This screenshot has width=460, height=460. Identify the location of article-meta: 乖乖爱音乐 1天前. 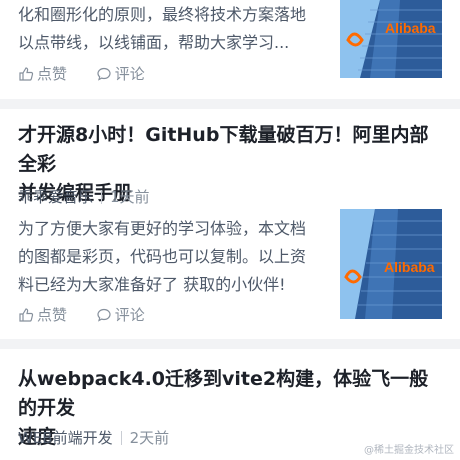
(84, 197).